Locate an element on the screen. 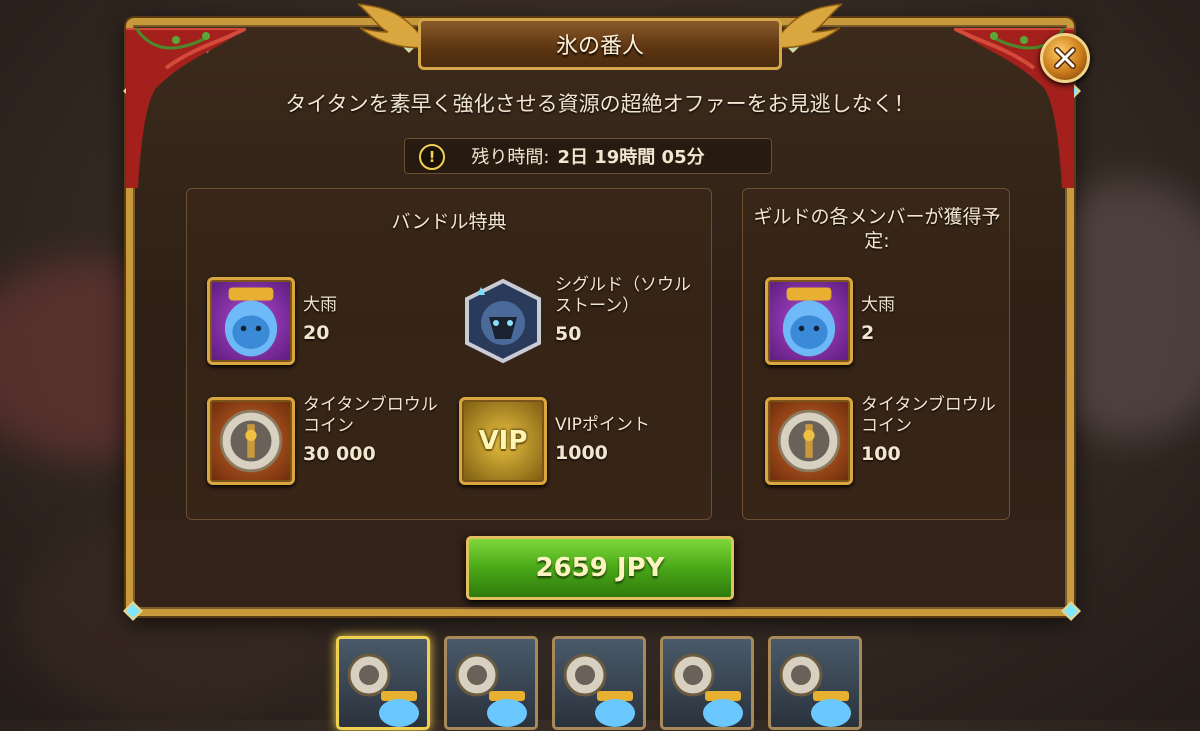  close-icon is located at coordinates (1065, 58).